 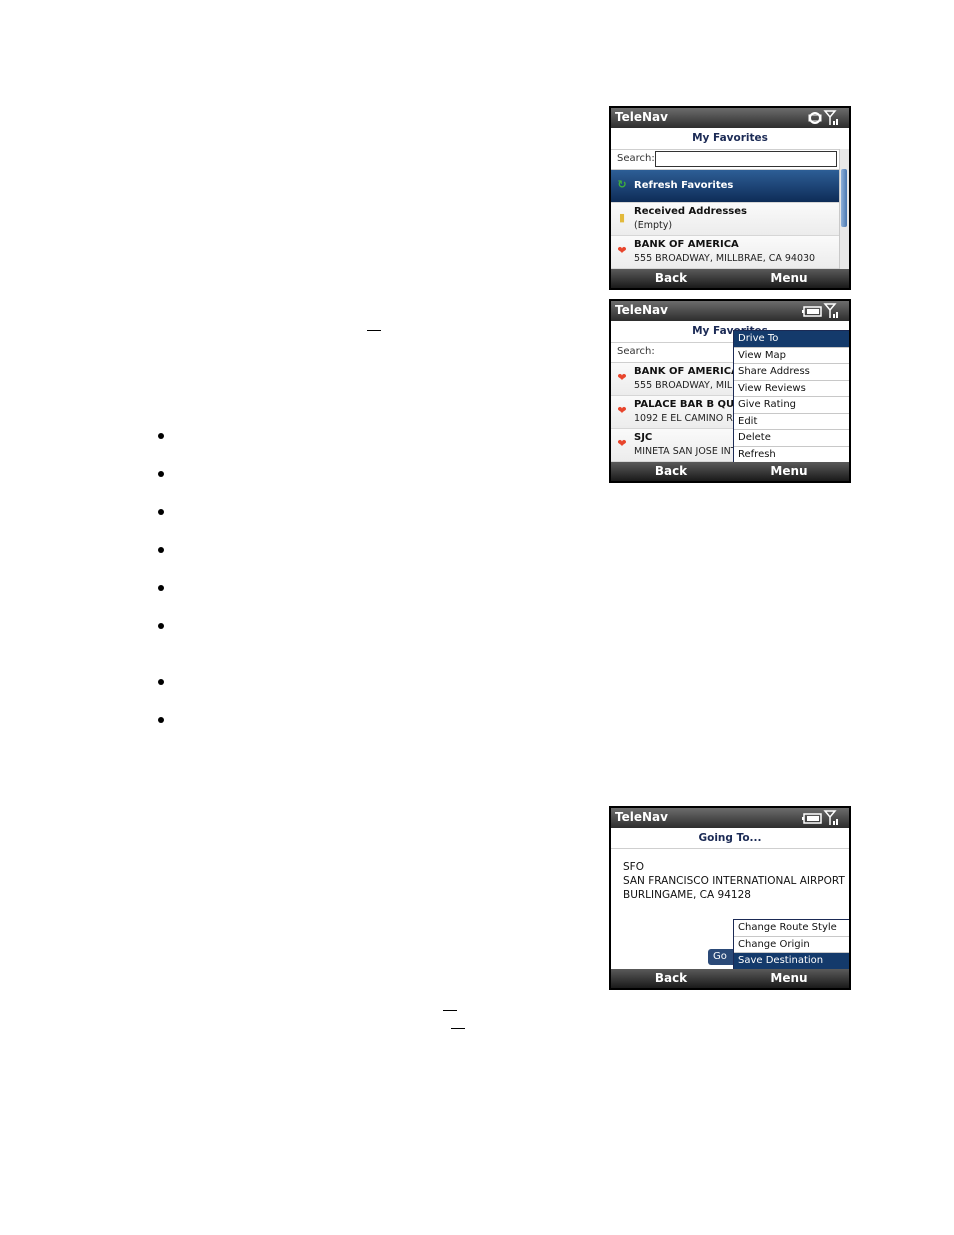 What do you see at coordinates (791, 438) in the screenshot?
I see `menu-item-delete: Delete` at bounding box center [791, 438].